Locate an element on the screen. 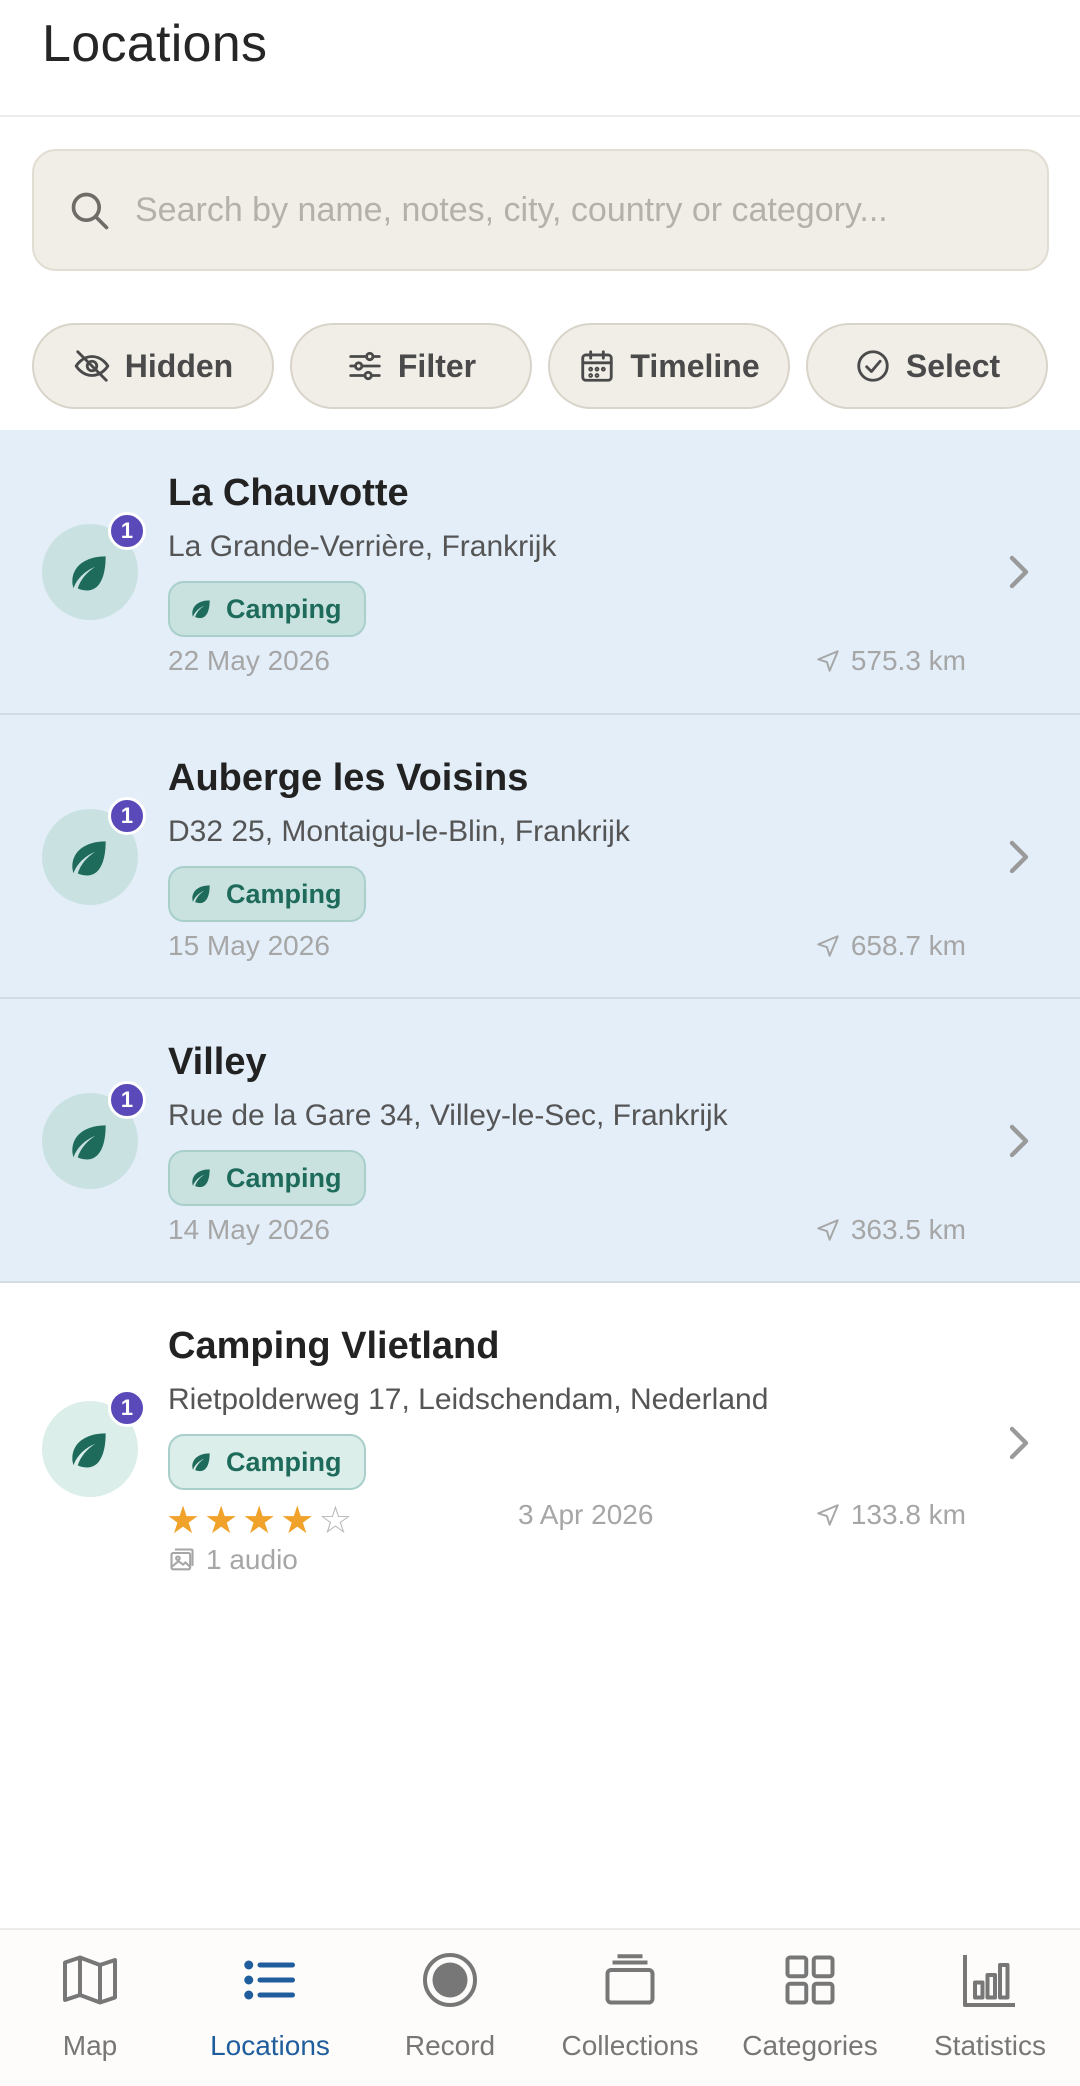 The height and width of the screenshot is (2086, 1080). check-circle-icon is located at coordinates (873, 366).